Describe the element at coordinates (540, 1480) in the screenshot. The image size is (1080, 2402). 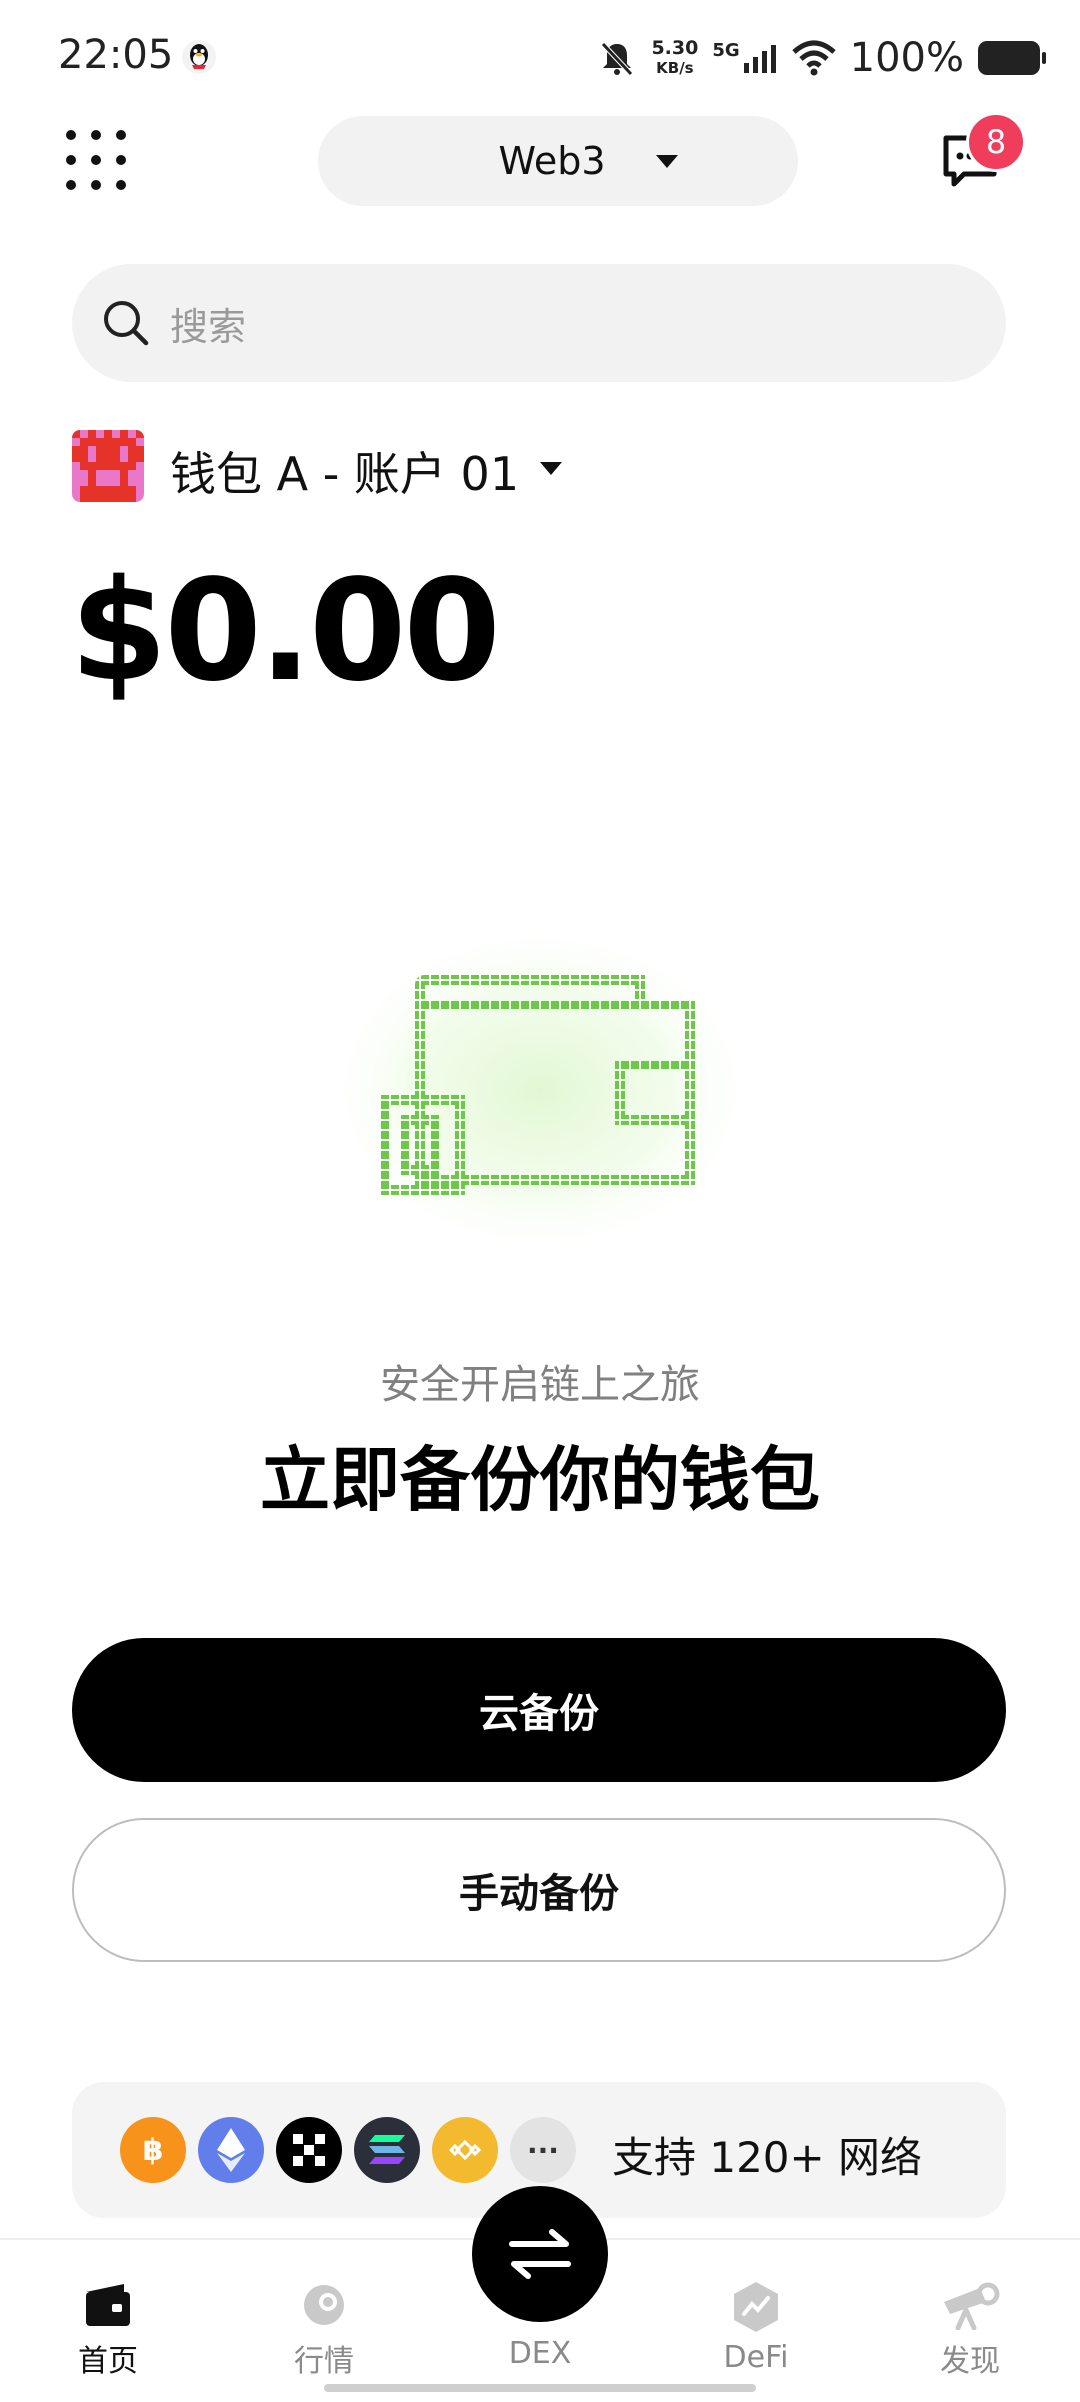
I see `backup-headline: 立即备份你的钱包` at that location.